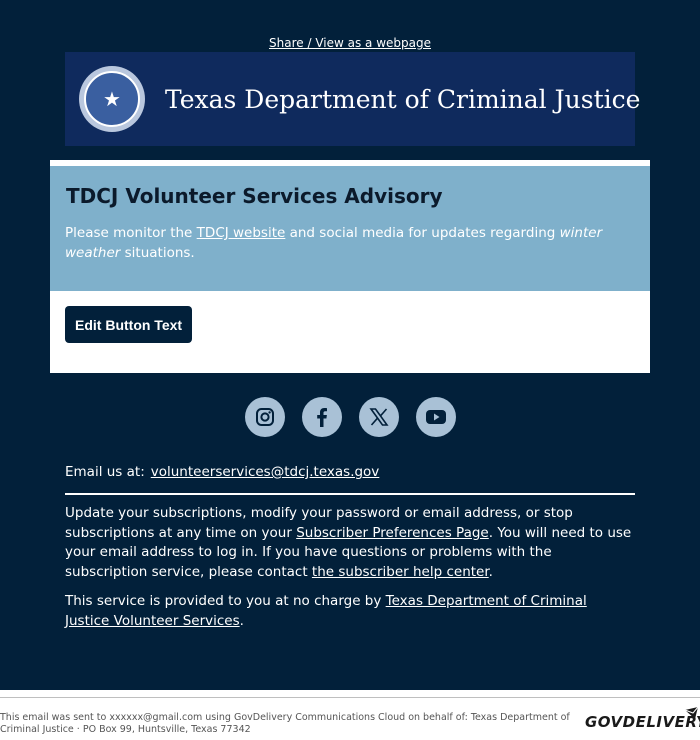 The image size is (700, 740). Describe the element at coordinates (105, 472) in the screenshot. I see `email-label: Email us at:` at that location.